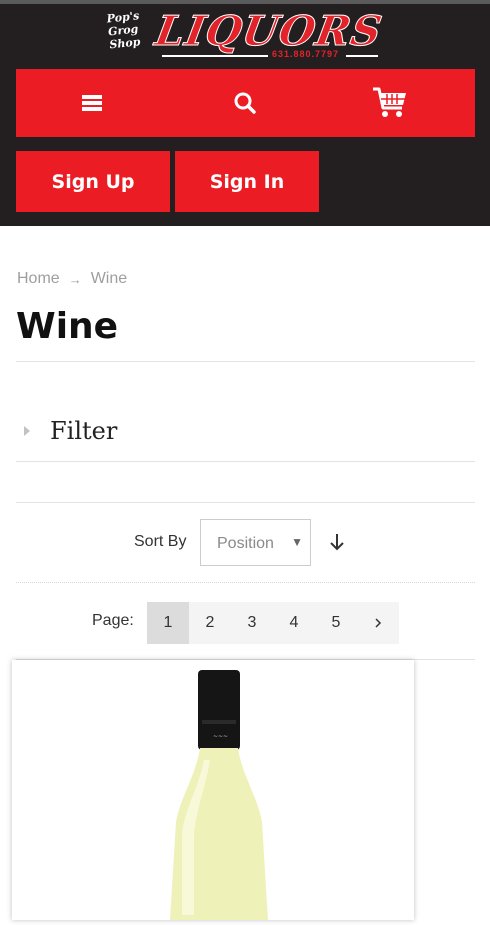 The width and height of the screenshot is (490, 925). What do you see at coordinates (67, 326) in the screenshot?
I see `page-title: Wine` at bounding box center [67, 326].